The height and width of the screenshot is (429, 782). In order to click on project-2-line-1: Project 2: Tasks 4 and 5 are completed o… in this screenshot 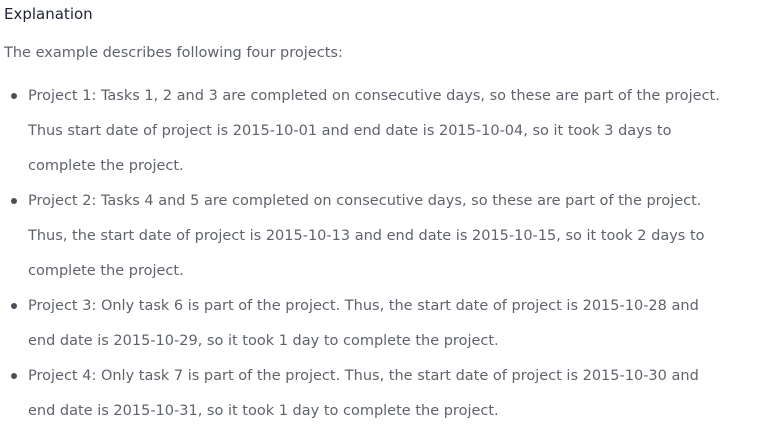, I will do `click(365, 201)`.